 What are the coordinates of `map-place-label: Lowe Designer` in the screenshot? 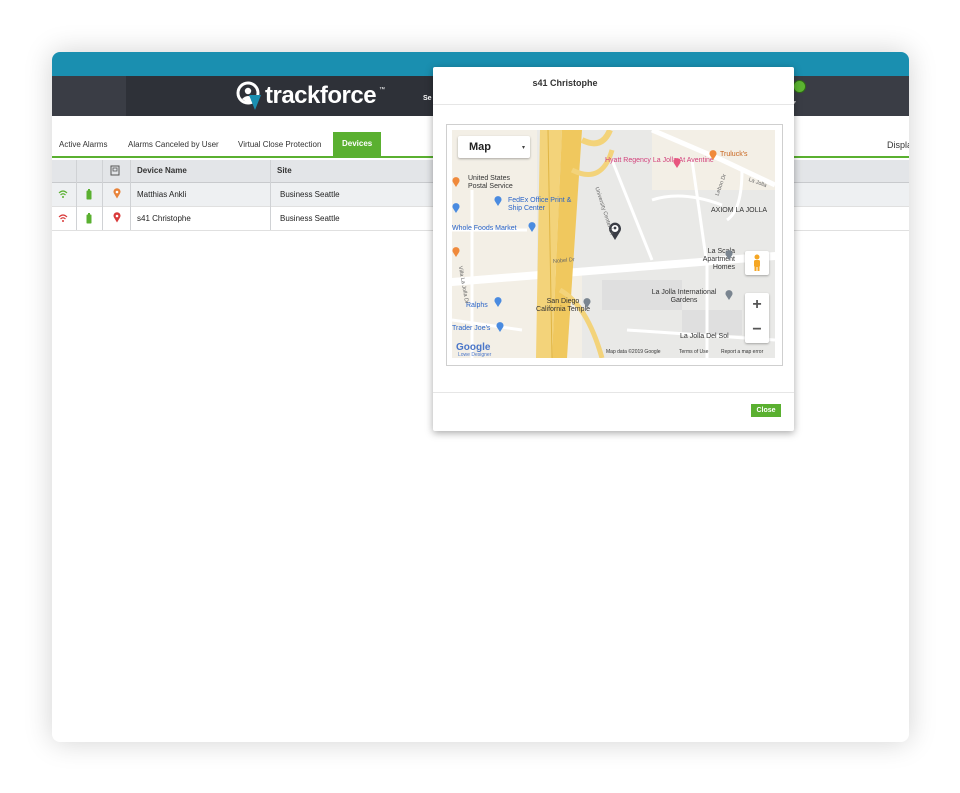 It's located at (475, 355).